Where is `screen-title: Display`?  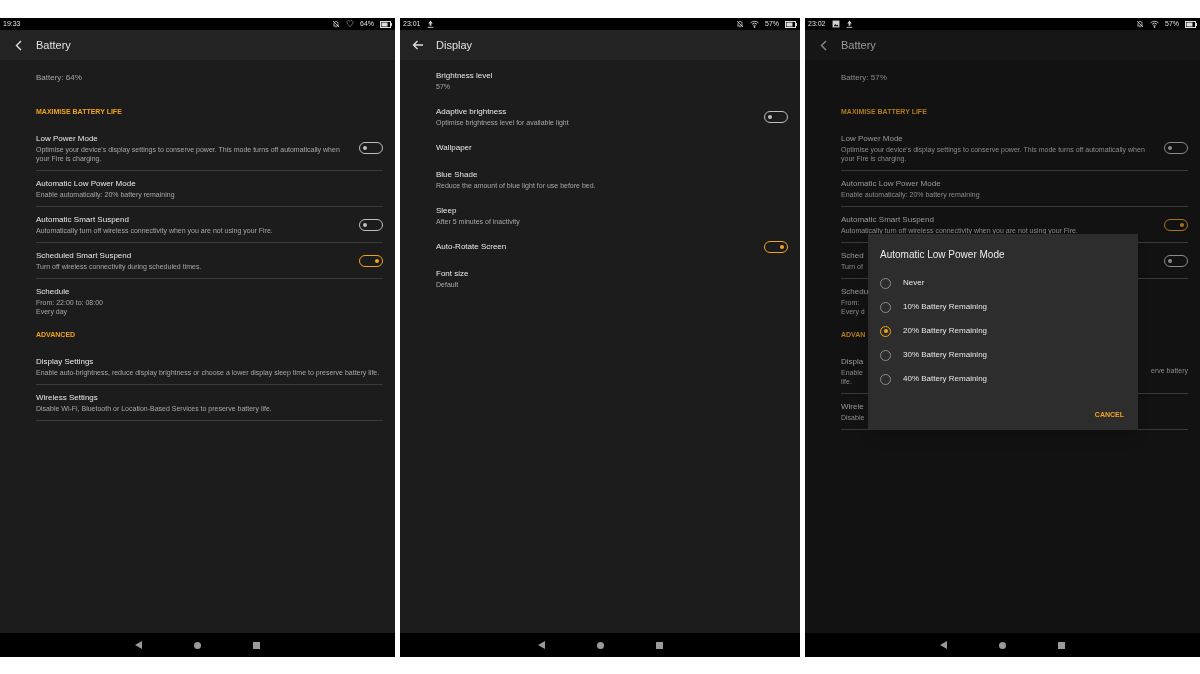
screen-title: Display is located at coordinates (454, 45).